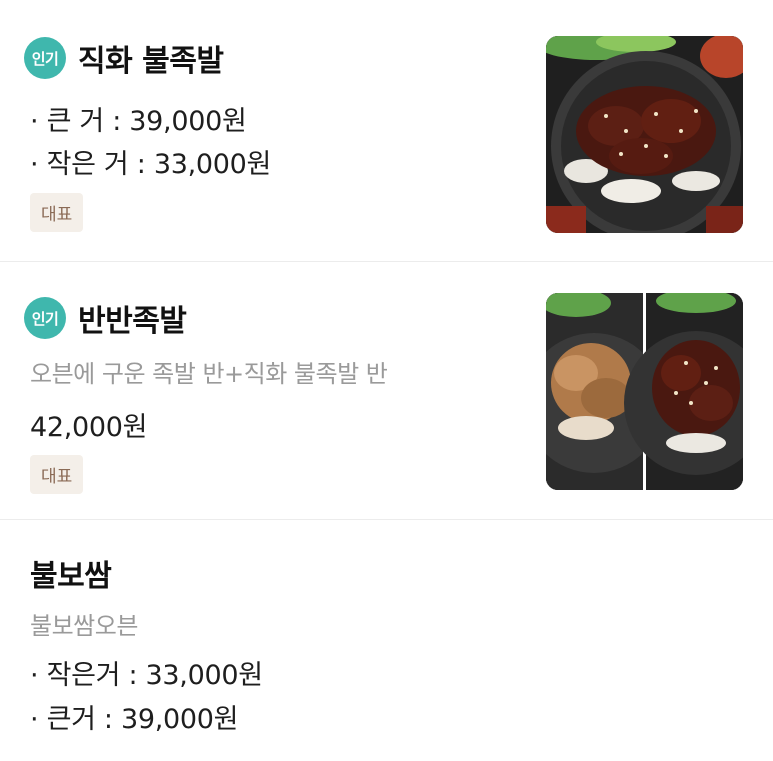  Describe the element at coordinates (132, 321) in the screenshot. I see `menu-item-name: 반반족발` at that location.